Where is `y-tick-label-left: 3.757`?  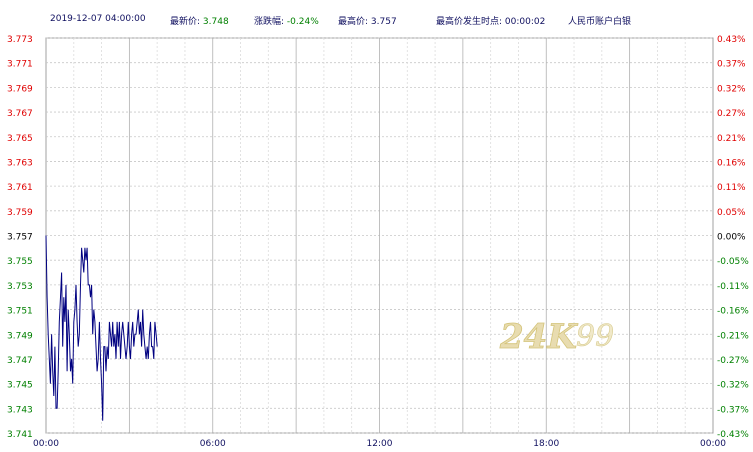
y-tick-label-left: 3.757 is located at coordinates (20, 238).